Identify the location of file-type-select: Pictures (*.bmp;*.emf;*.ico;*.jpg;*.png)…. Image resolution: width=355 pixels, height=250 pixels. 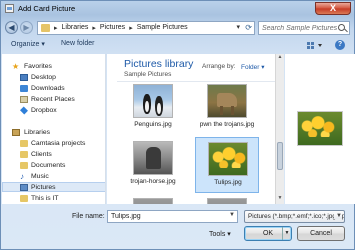
(294, 216).